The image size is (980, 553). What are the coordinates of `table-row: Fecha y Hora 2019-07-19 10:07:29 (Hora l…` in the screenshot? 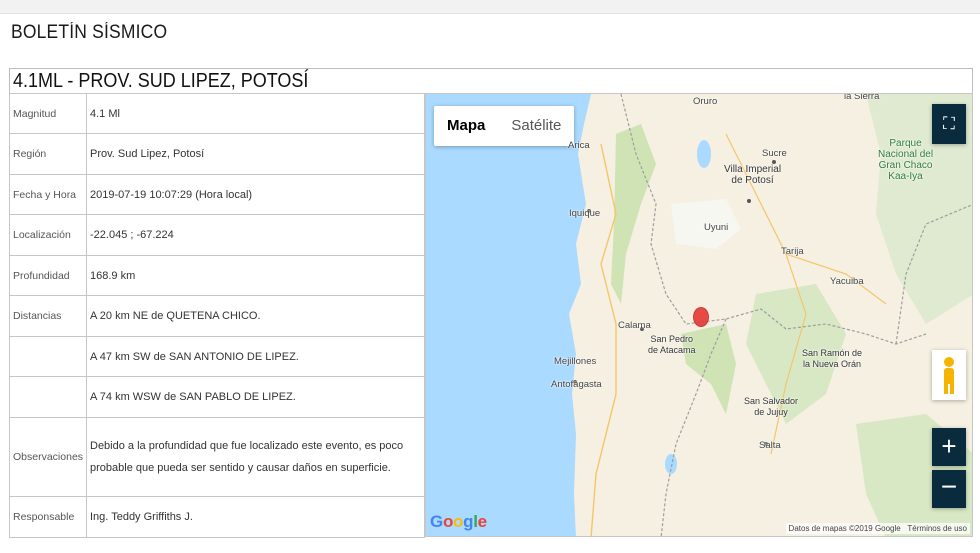 It's located at (217, 194).